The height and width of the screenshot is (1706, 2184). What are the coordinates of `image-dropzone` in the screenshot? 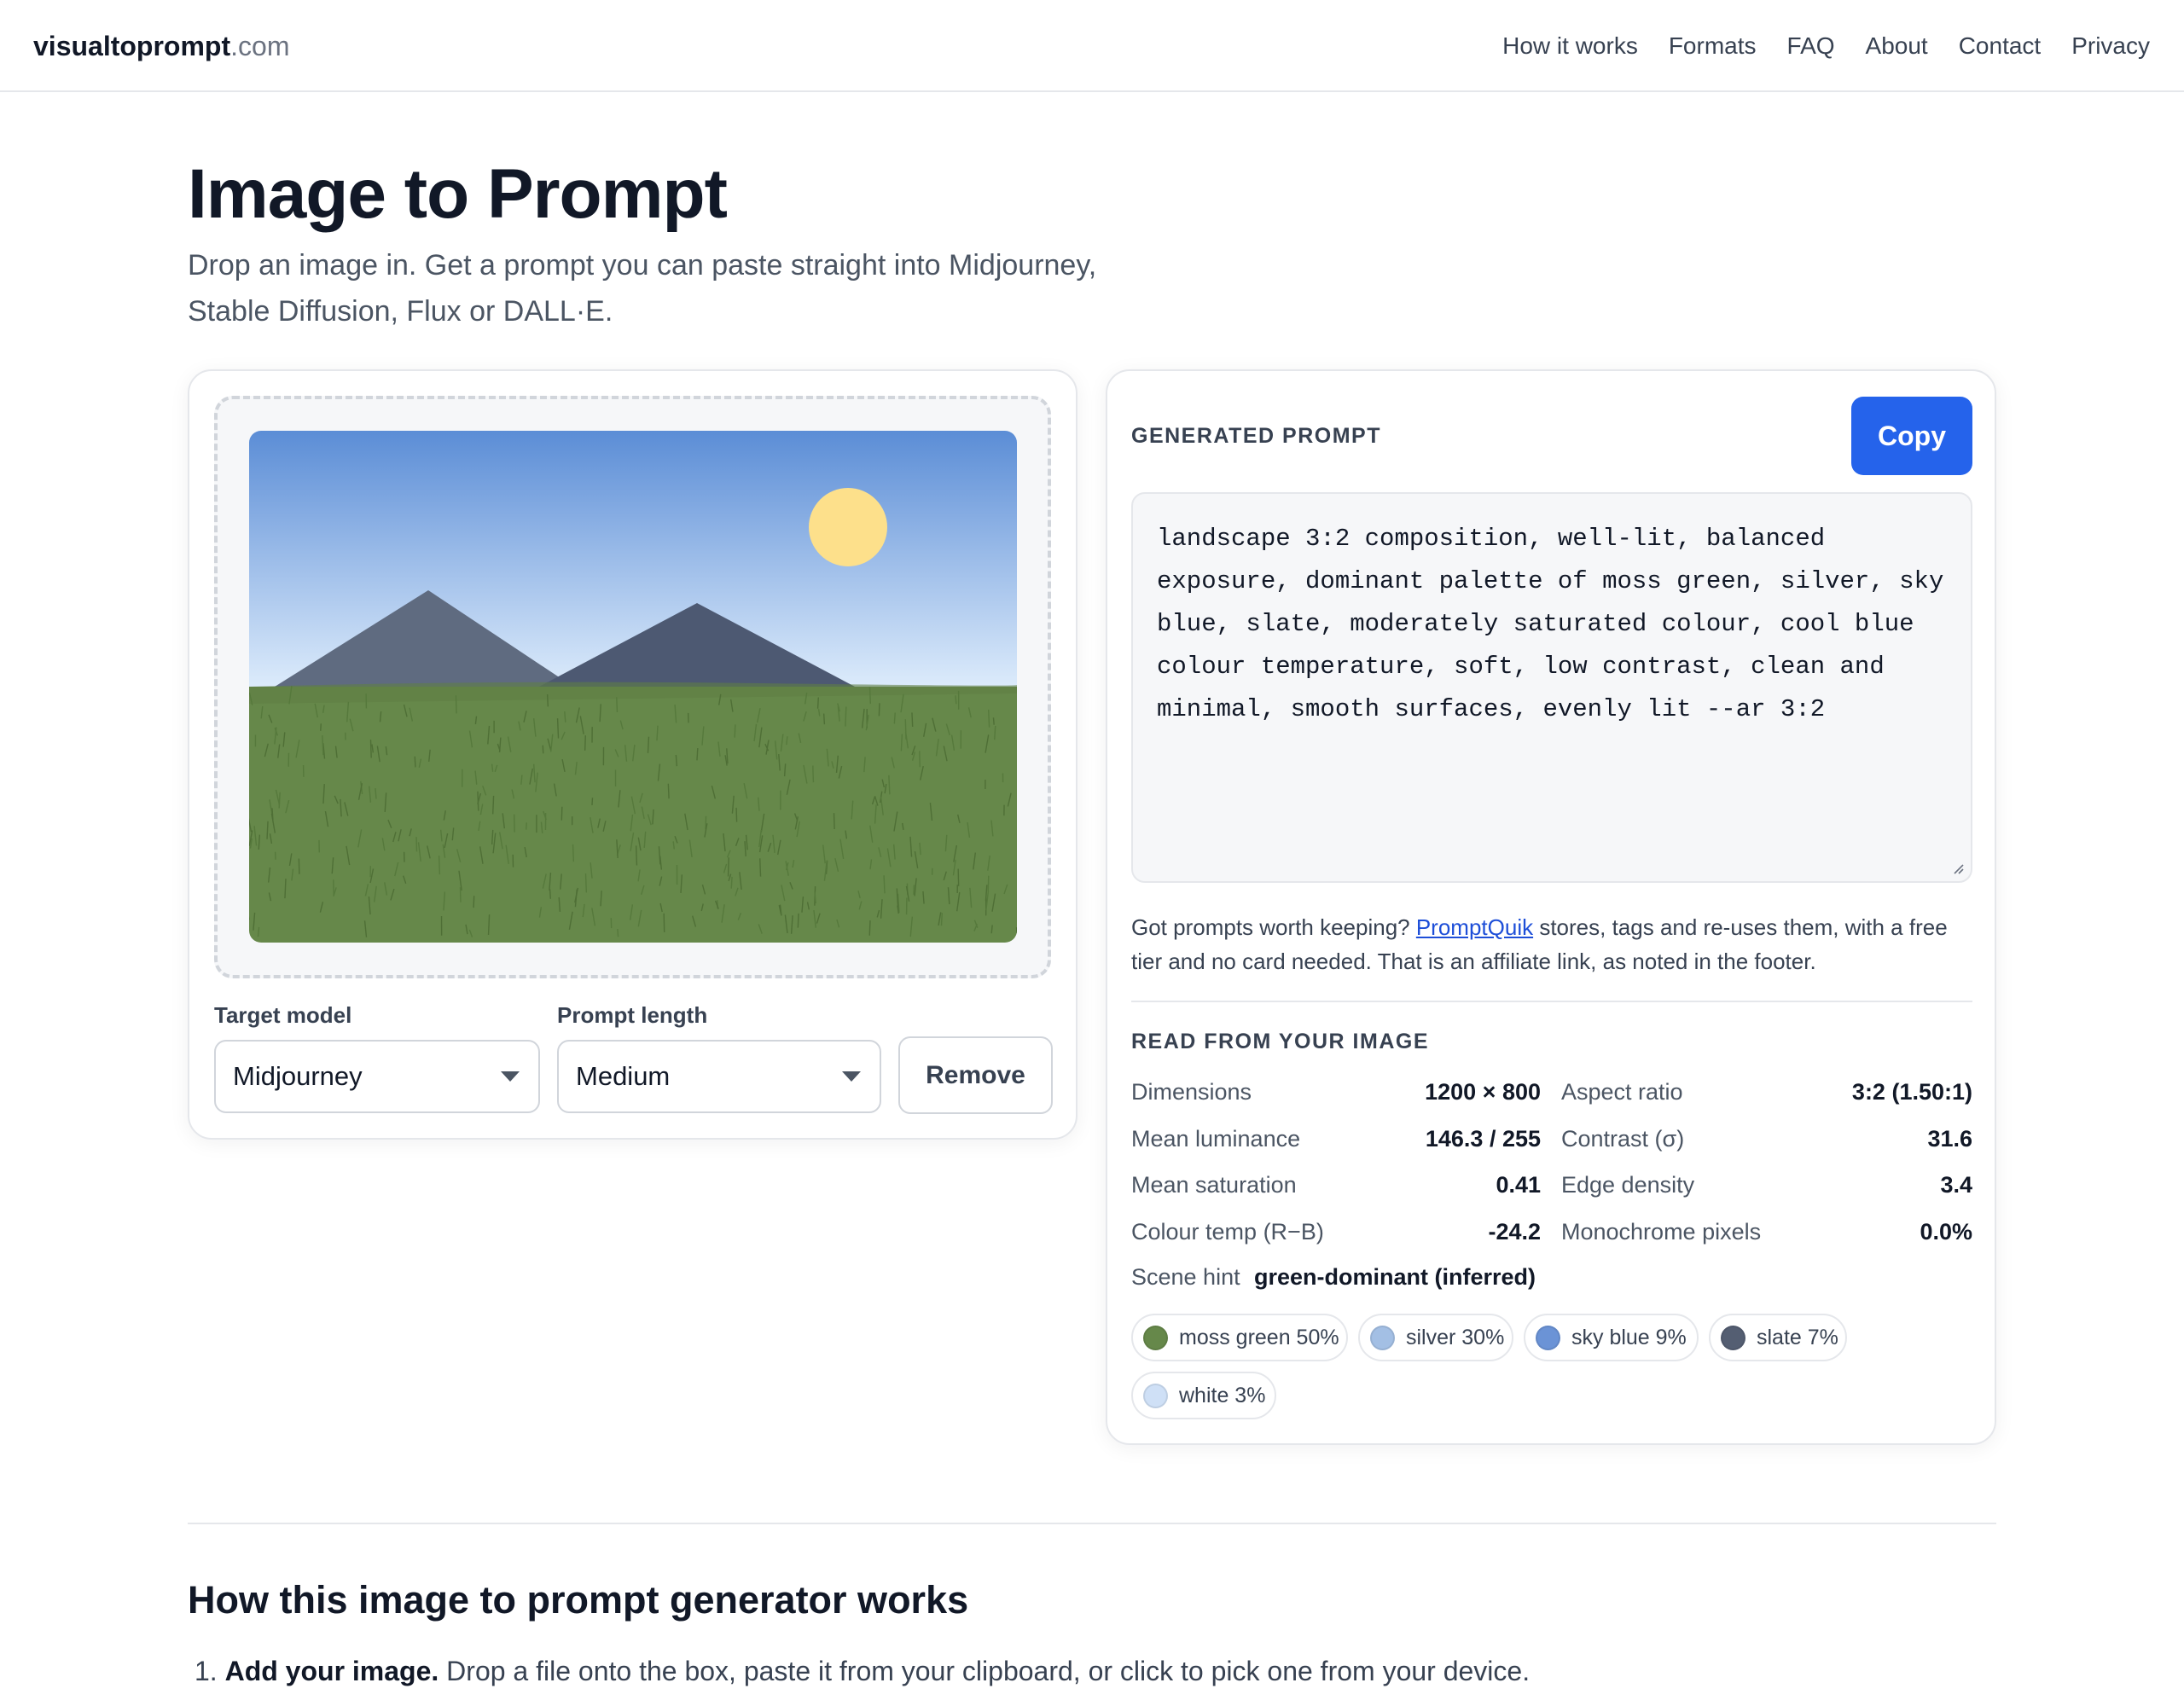 It's located at (632, 687).